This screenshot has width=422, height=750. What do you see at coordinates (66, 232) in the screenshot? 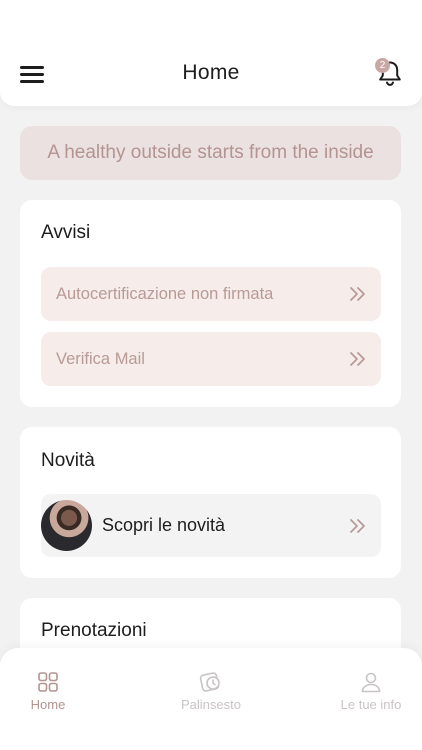
I see `avvisi-title: Avvisi` at bounding box center [66, 232].